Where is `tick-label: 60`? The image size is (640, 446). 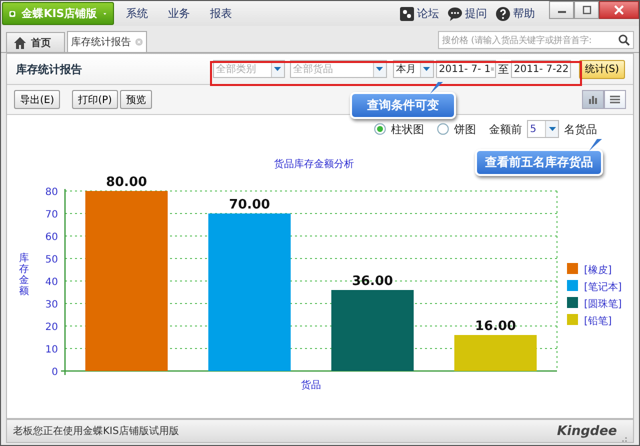
tick-label: 60 is located at coordinates (51, 237).